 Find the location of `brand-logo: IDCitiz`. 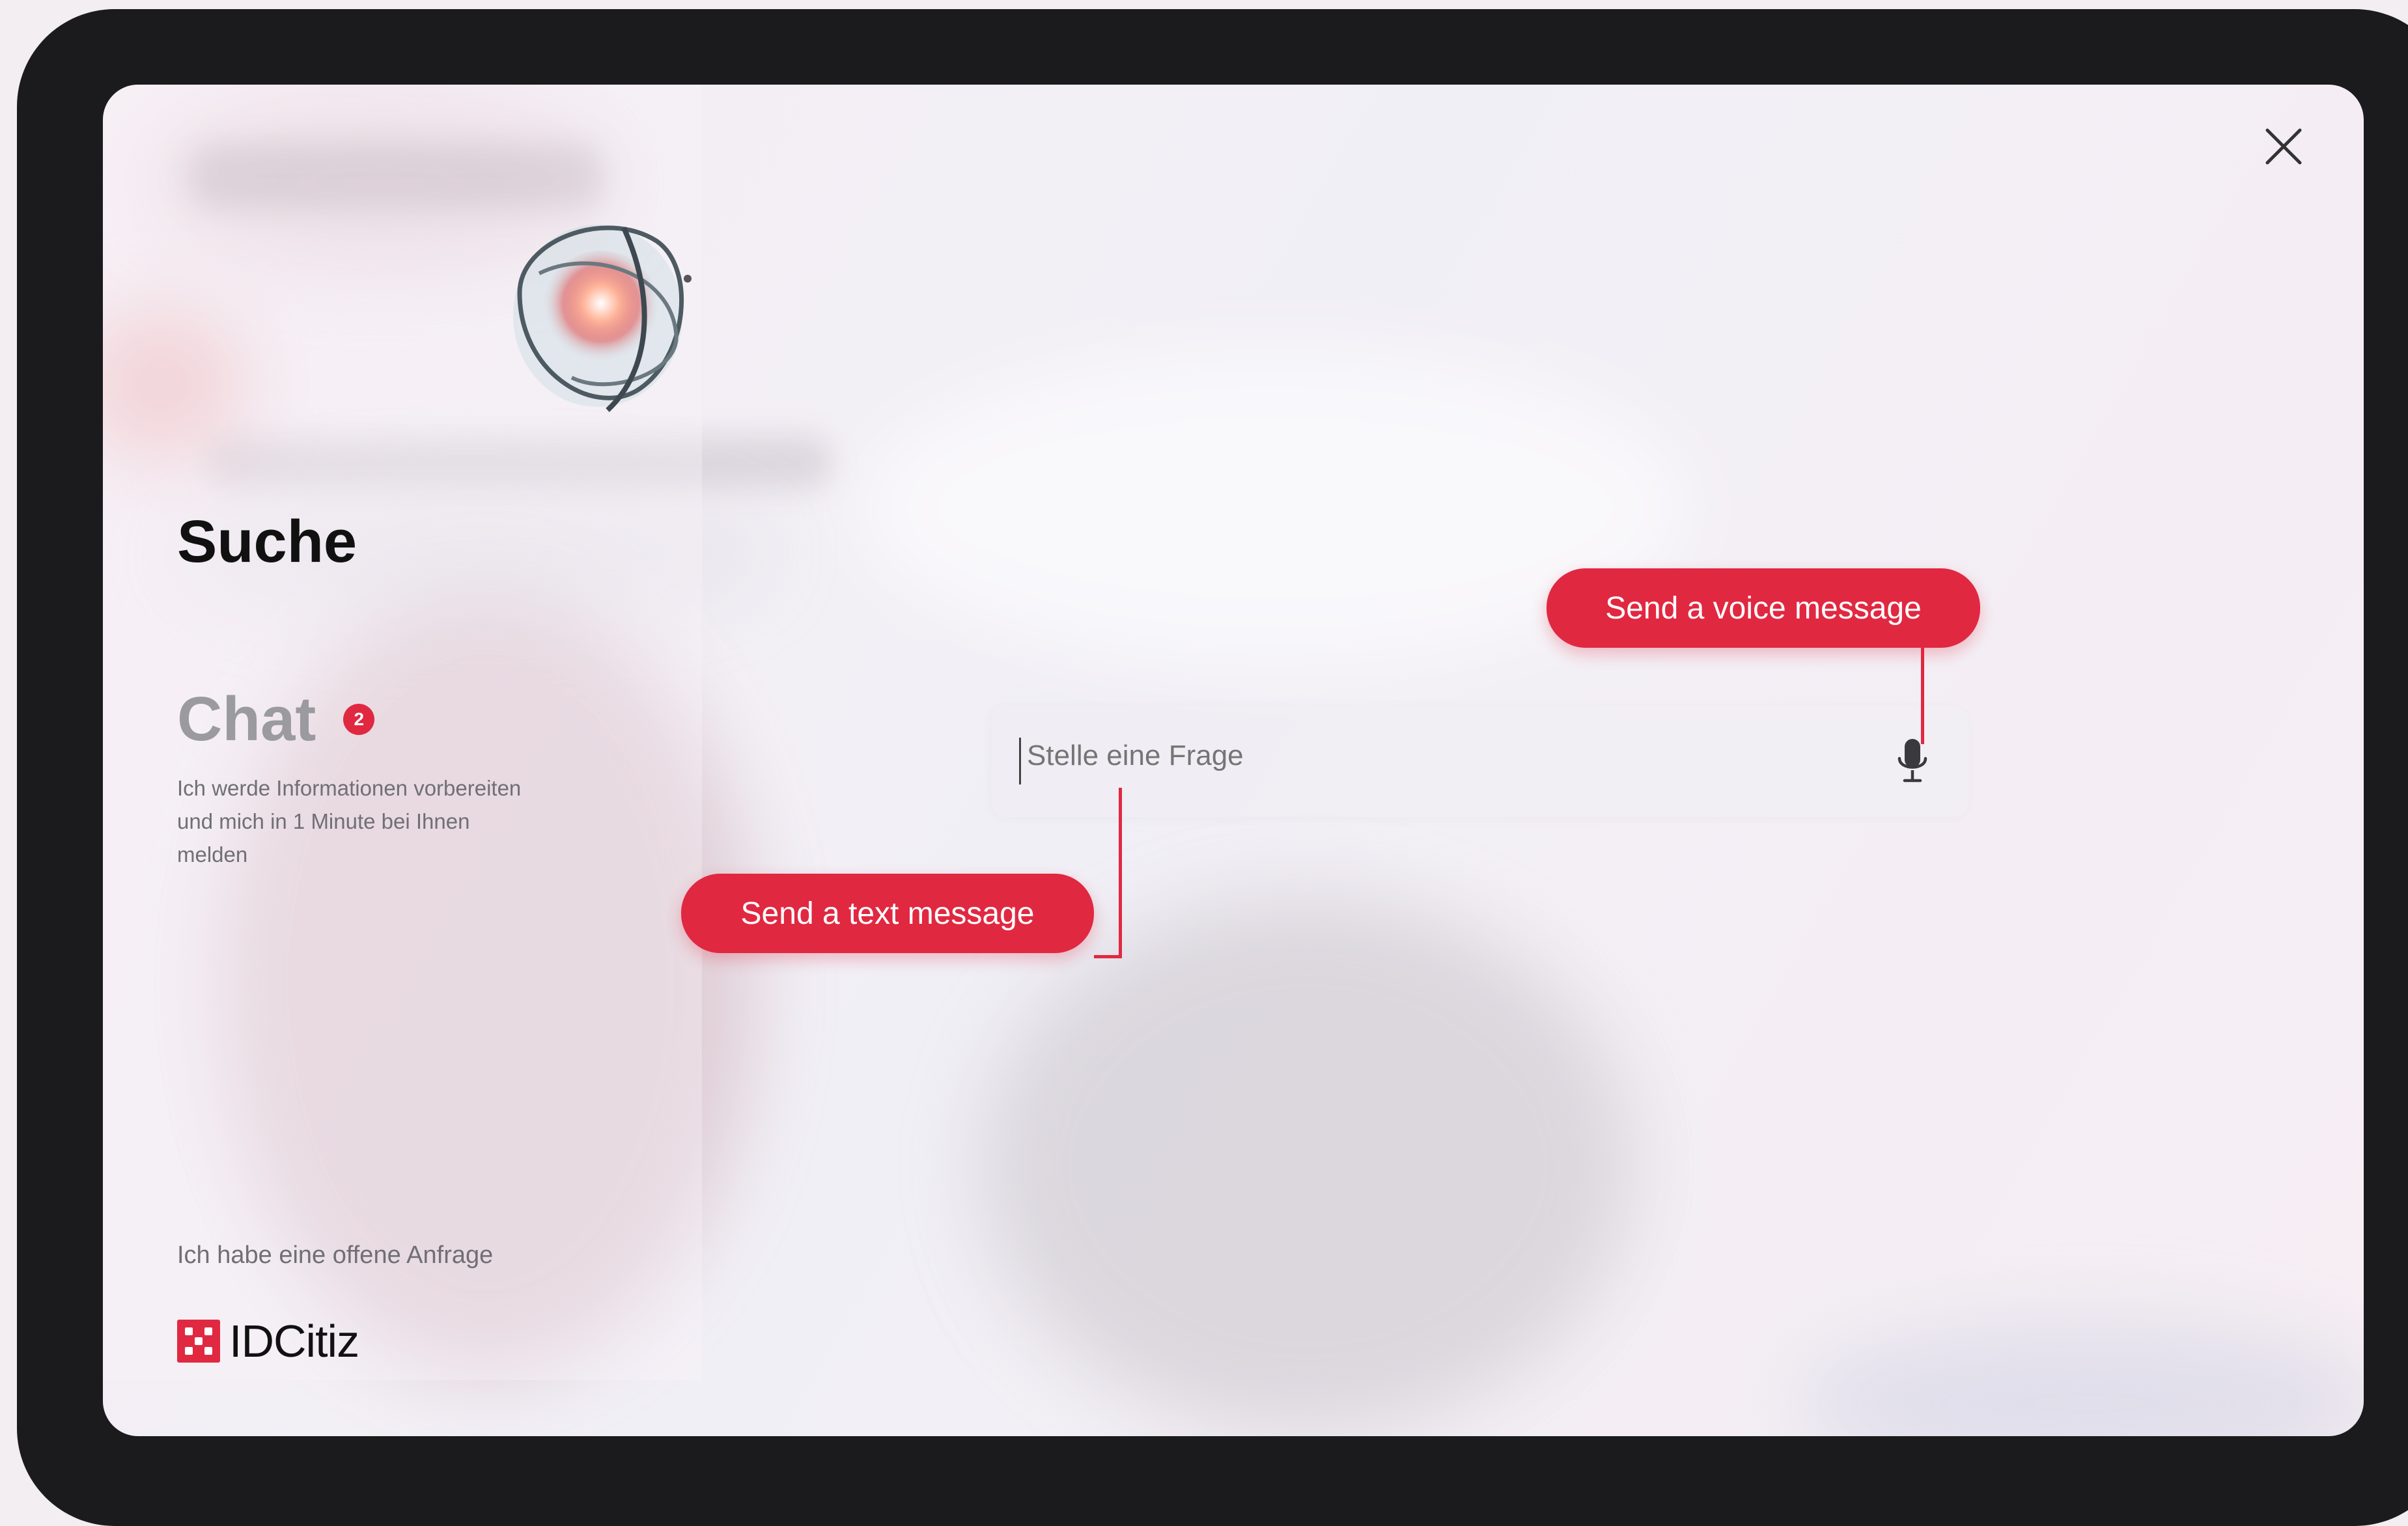

brand-logo: IDCitiz is located at coordinates (268, 1341).